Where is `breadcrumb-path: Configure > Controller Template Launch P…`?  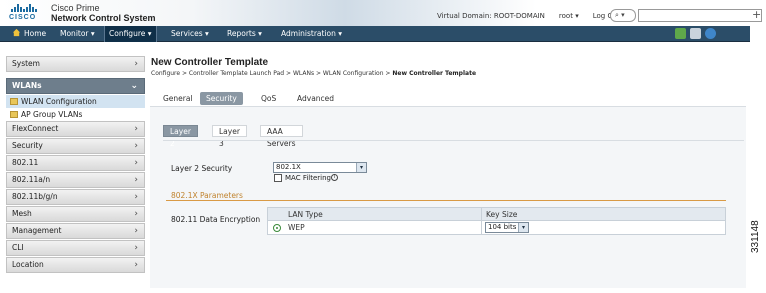 breadcrumb-path: Configure > Controller Template Launch P… is located at coordinates (271, 73).